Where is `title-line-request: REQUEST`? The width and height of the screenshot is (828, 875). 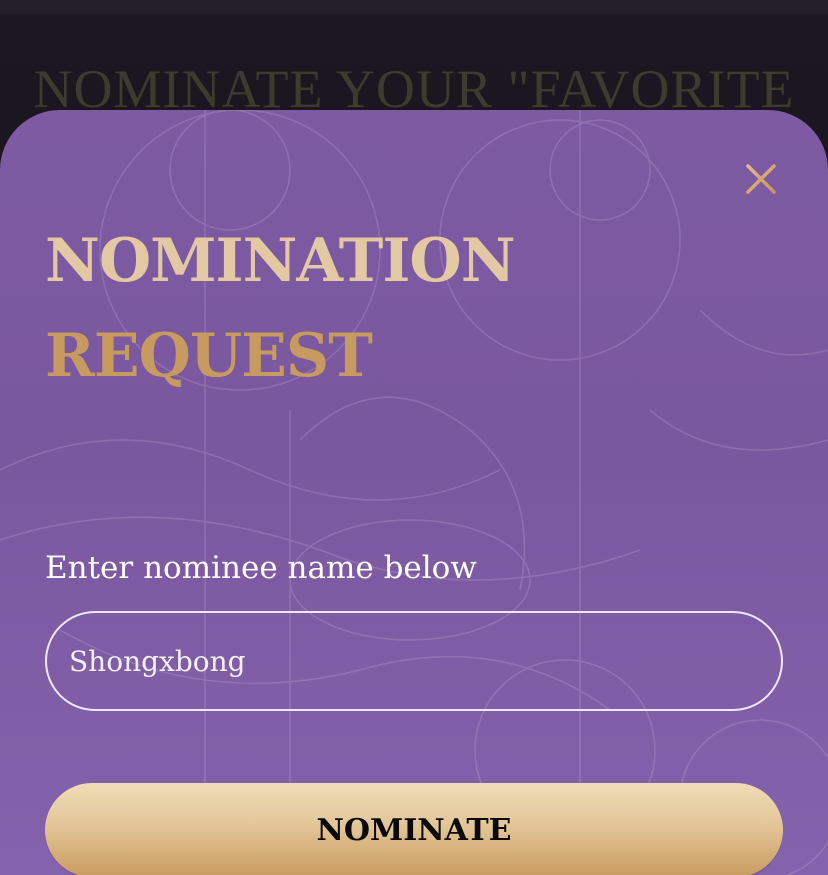 title-line-request: REQUEST is located at coordinates (209, 356).